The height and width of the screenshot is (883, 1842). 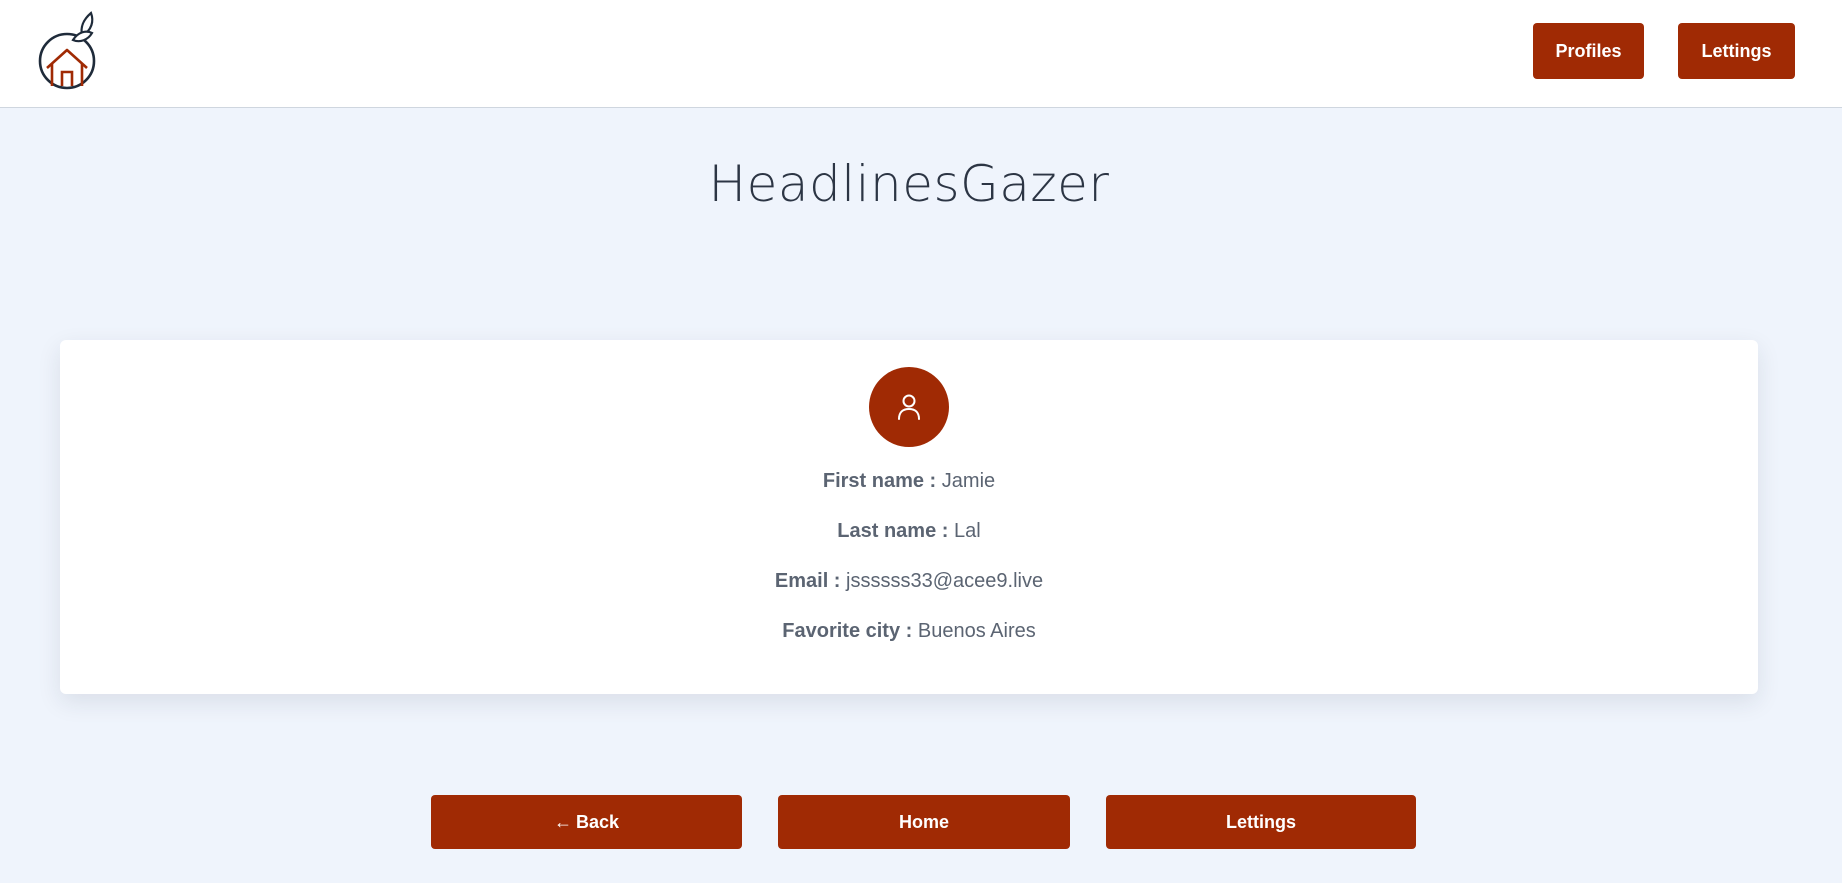 I want to click on first-name-row: First name : Jamie, so click(x=909, y=481).